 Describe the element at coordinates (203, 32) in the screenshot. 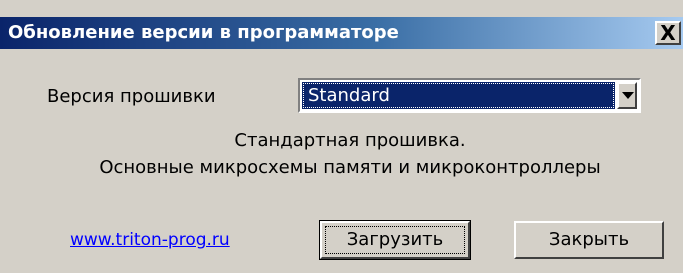

I see `window-title: Обновление версии в программаторе` at that location.